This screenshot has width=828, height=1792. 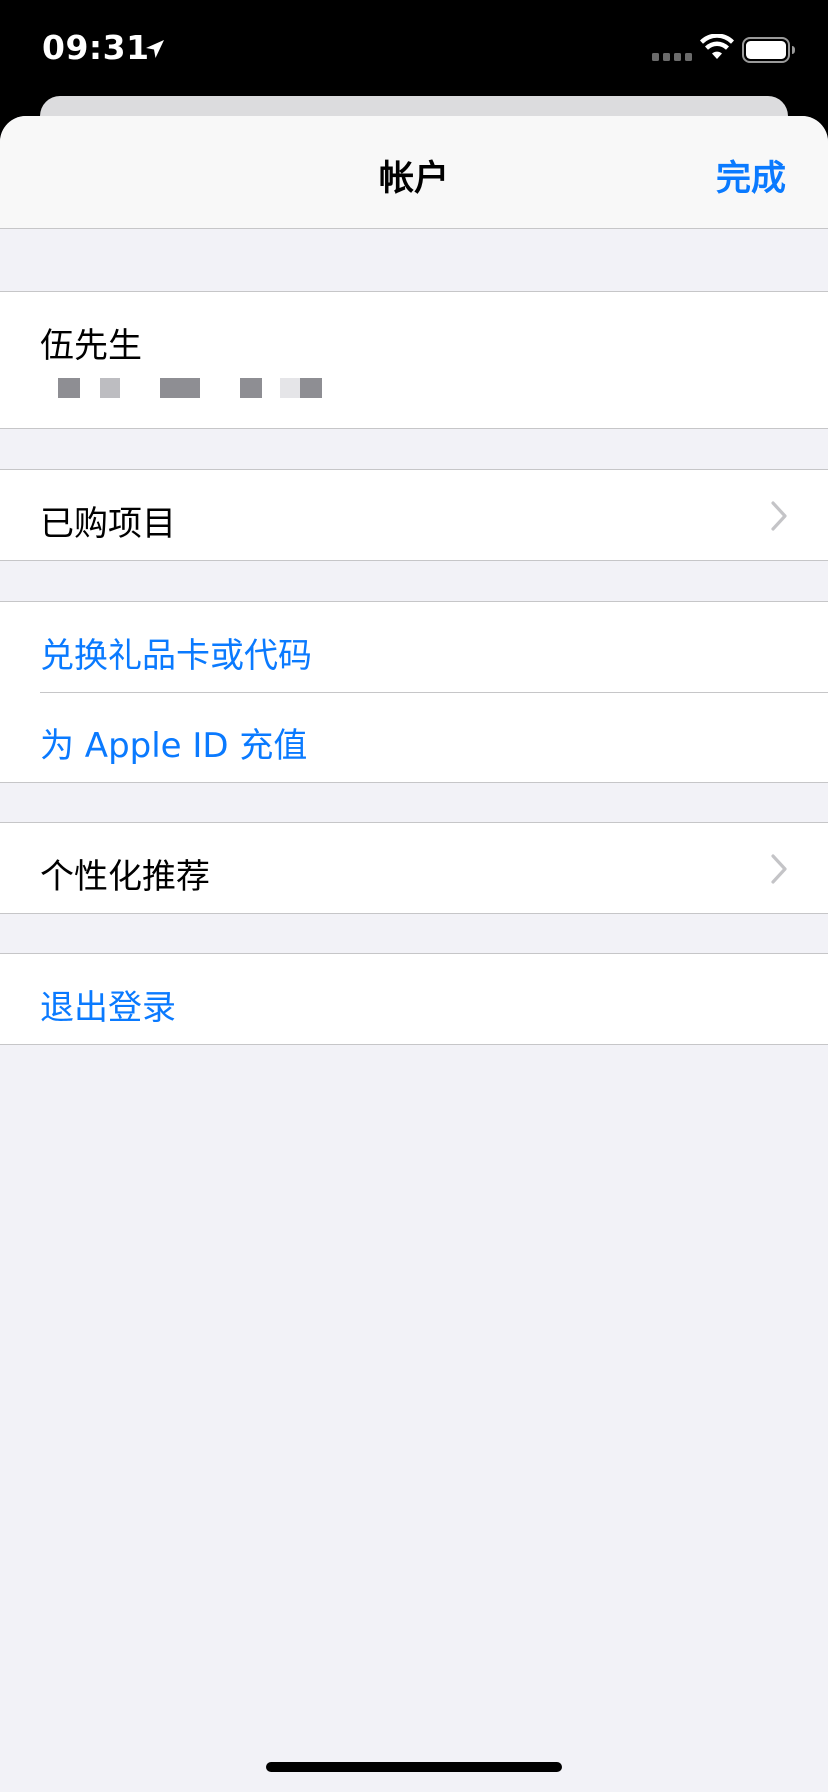 I want to click on add-funds-link: 为 Apple ID 充值, so click(x=173, y=742).